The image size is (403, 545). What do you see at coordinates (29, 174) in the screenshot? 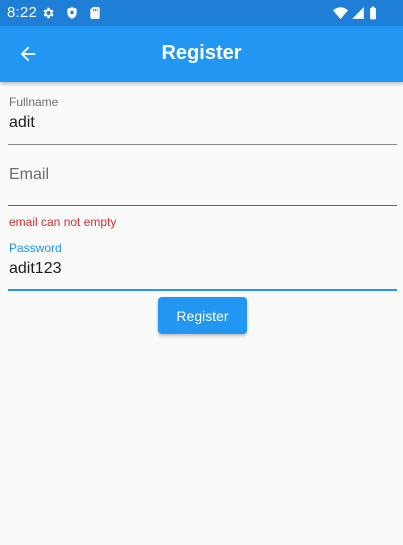
I see `email-label: Email` at bounding box center [29, 174].